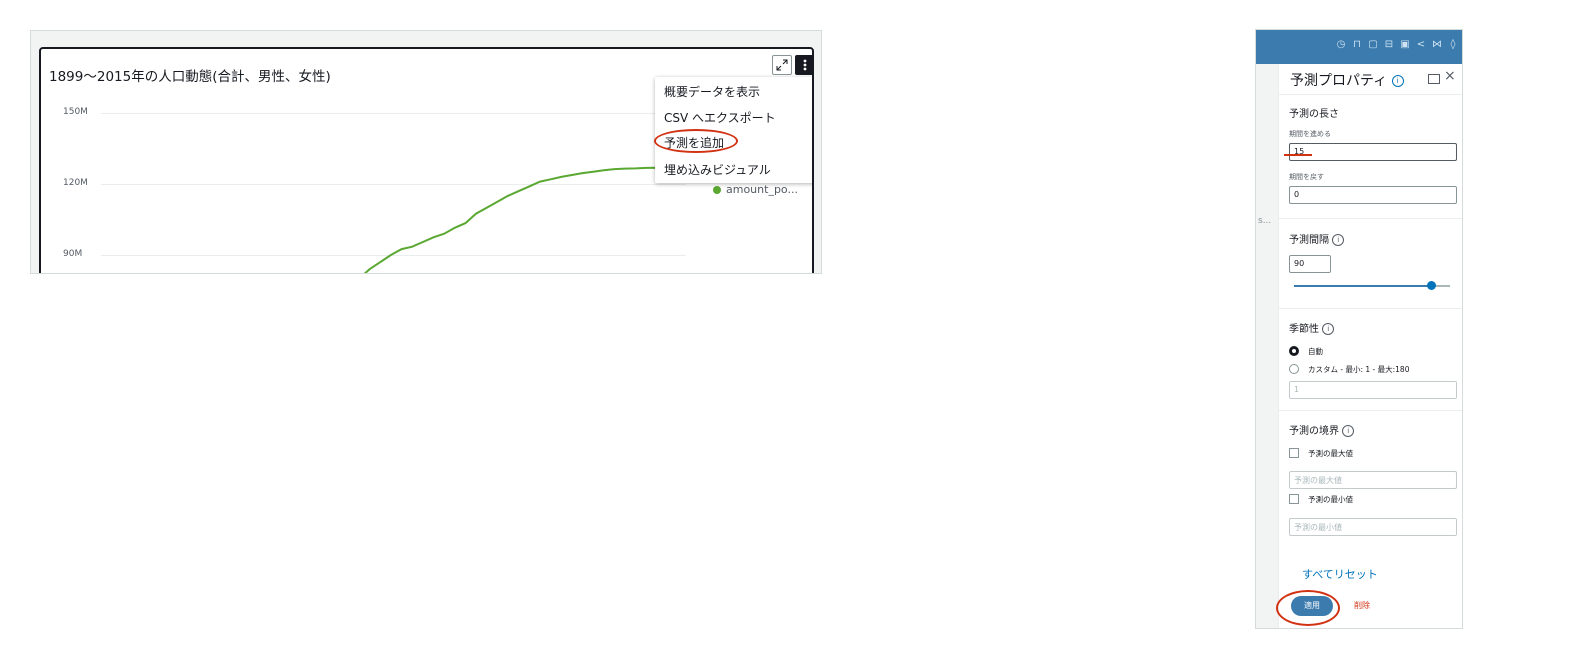 The height and width of the screenshot is (654, 1576). What do you see at coordinates (1359, 369) in the screenshot?
I see `seasonality-custom-label: カスタム - 最小: 1 - 最大:180` at bounding box center [1359, 369].